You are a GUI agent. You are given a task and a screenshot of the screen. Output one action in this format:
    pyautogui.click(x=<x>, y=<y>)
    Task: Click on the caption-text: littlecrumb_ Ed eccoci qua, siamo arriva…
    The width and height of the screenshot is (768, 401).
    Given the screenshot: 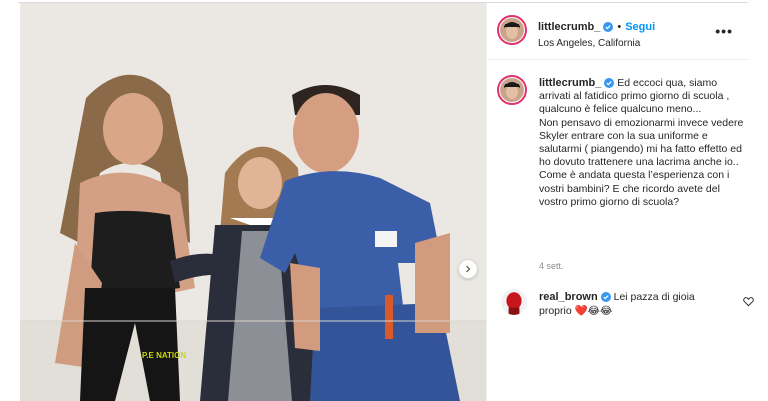 What is the action you would take?
    pyautogui.click(x=643, y=143)
    